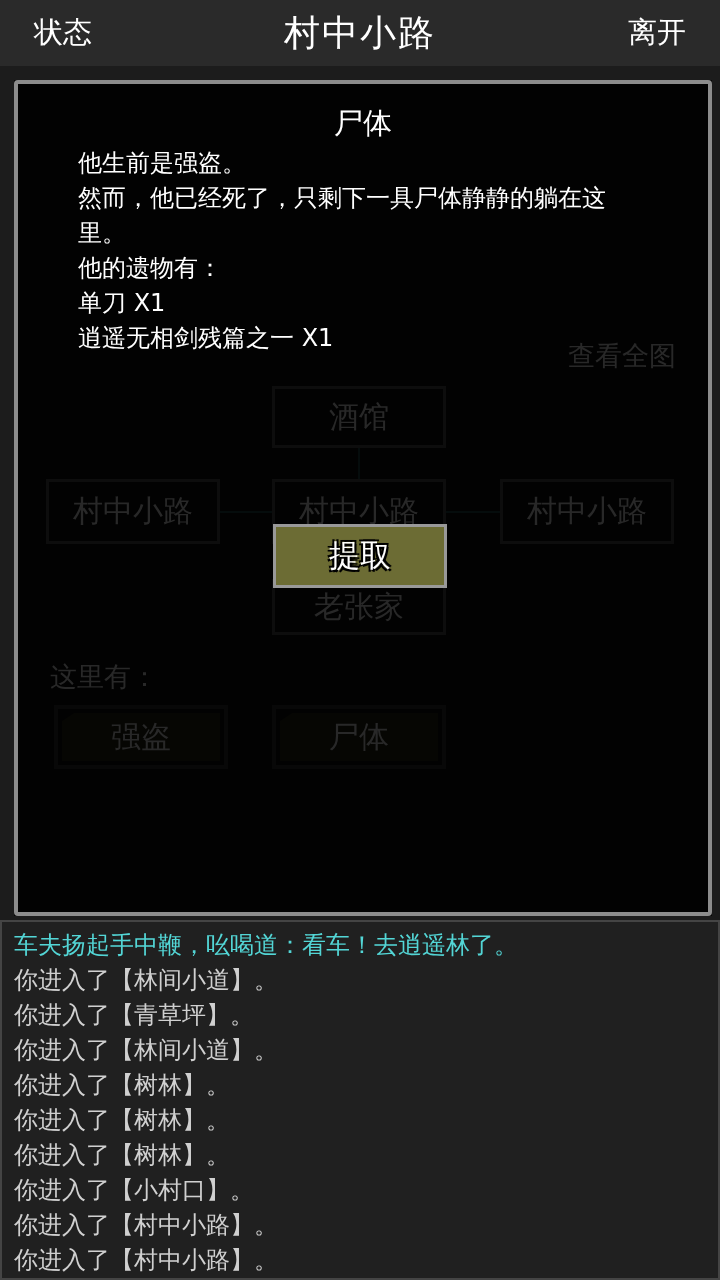 Image resolution: width=720 pixels, height=1280 pixels. What do you see at coordinates (657, 33) in the screenshot?
I see `leave-button: 离开` at bounding box center [657, 33].